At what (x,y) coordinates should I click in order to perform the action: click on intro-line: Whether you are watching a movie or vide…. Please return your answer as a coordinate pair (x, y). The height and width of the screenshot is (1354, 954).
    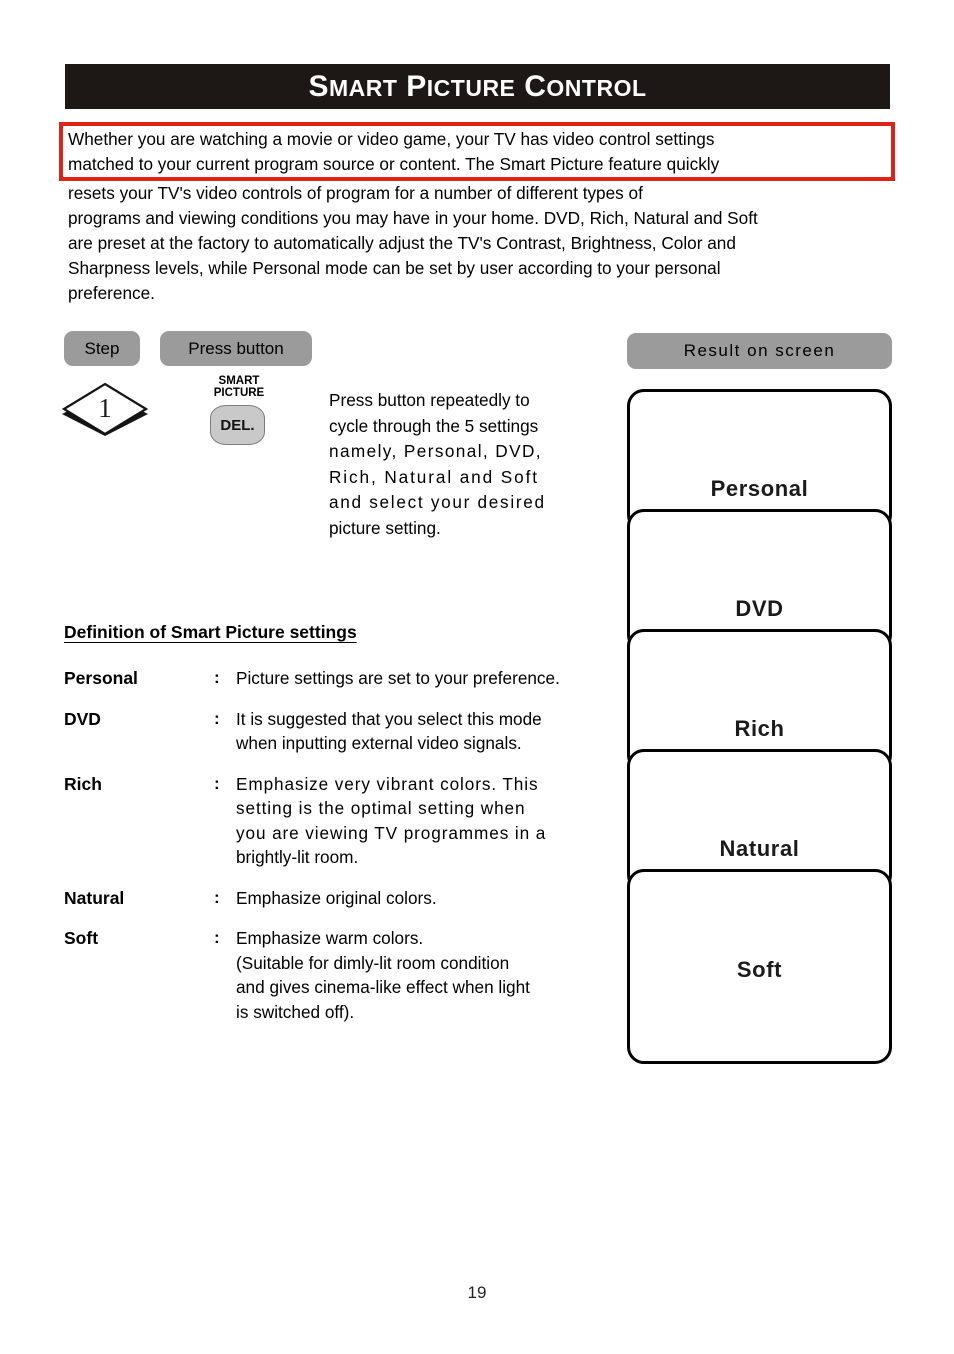
    Looking at the image, I should click on (391, 139).